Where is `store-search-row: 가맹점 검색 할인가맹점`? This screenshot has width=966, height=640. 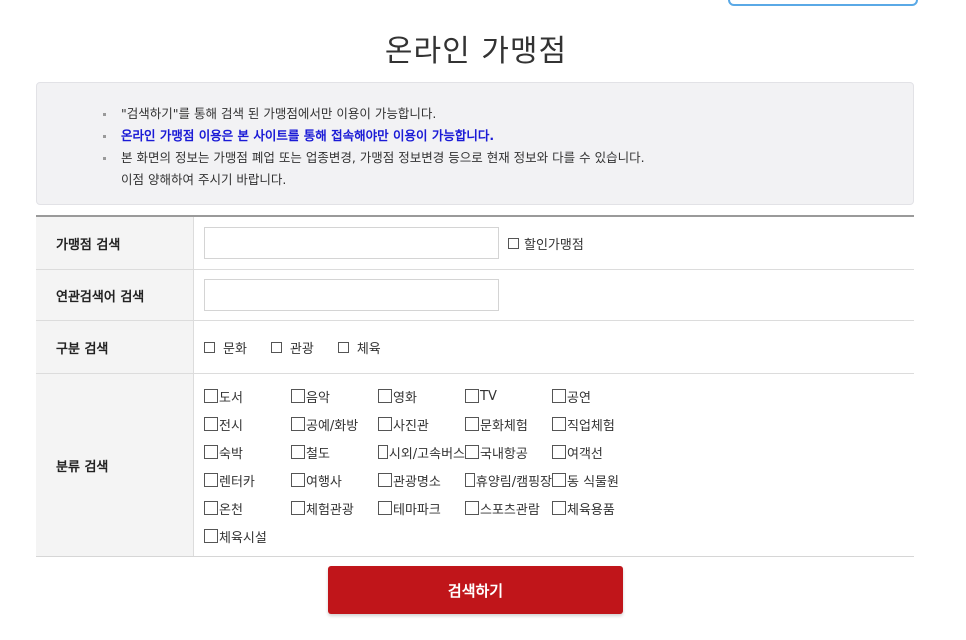
store-search-row: 가맹점 검색 할인가맹점 is located at coordinates (475, 243).